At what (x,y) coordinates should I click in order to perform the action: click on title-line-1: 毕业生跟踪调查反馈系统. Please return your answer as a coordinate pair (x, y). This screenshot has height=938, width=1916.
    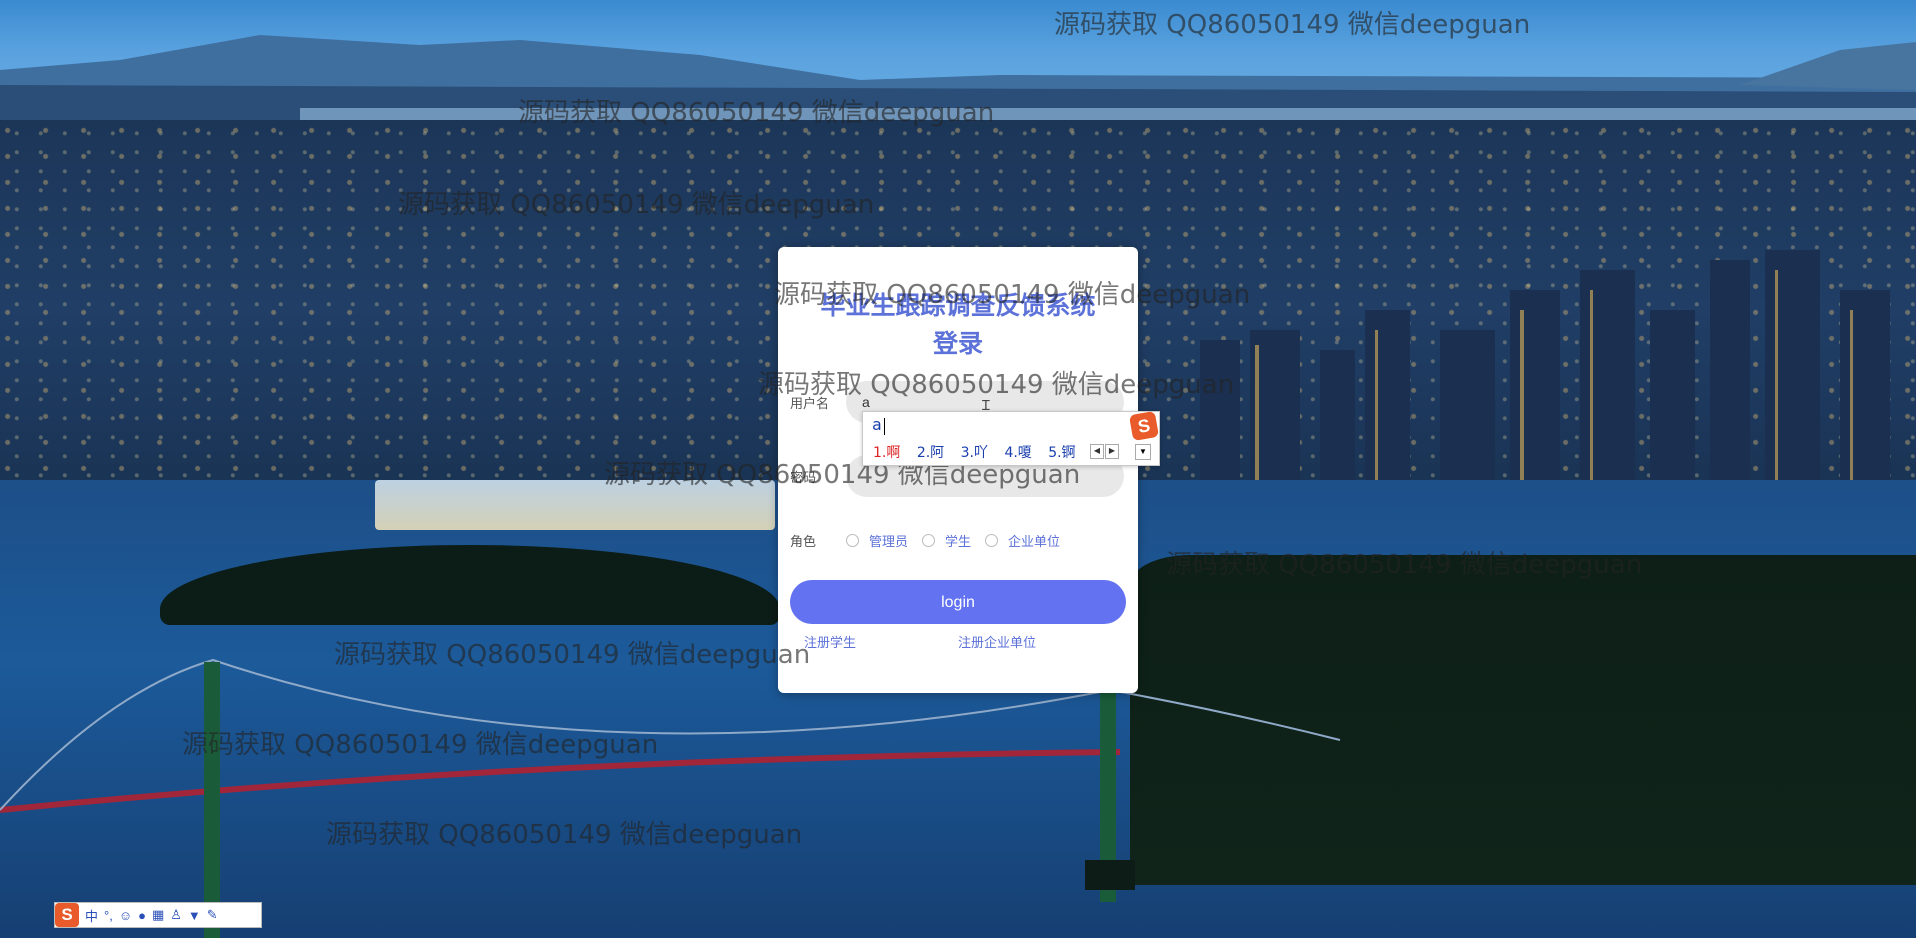
    Looking at the image, I should click on (958, 306).